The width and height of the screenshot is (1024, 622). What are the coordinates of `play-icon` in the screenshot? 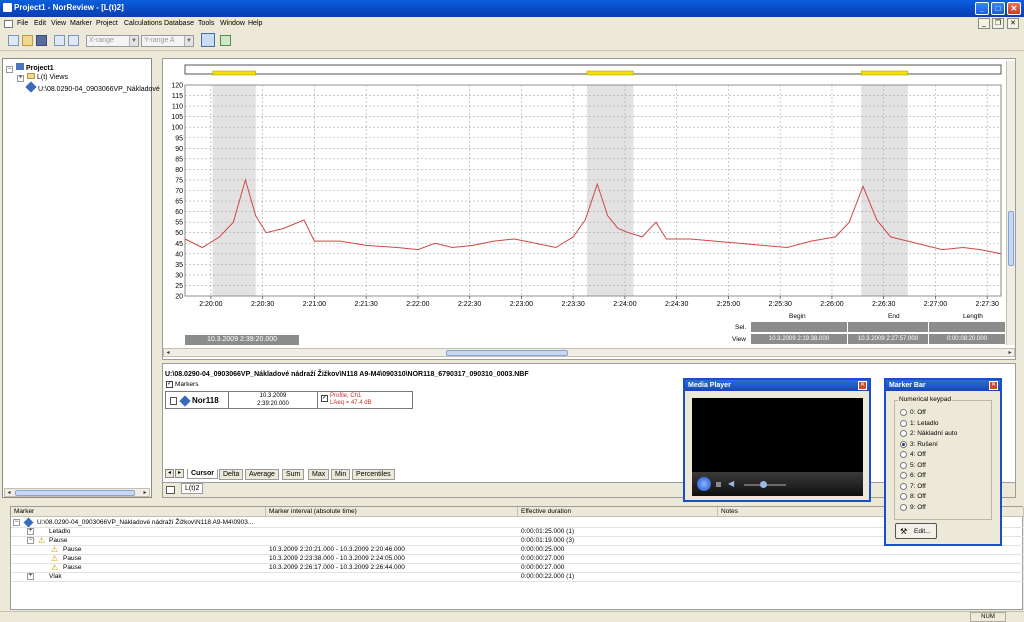 It's located at (704, 484).